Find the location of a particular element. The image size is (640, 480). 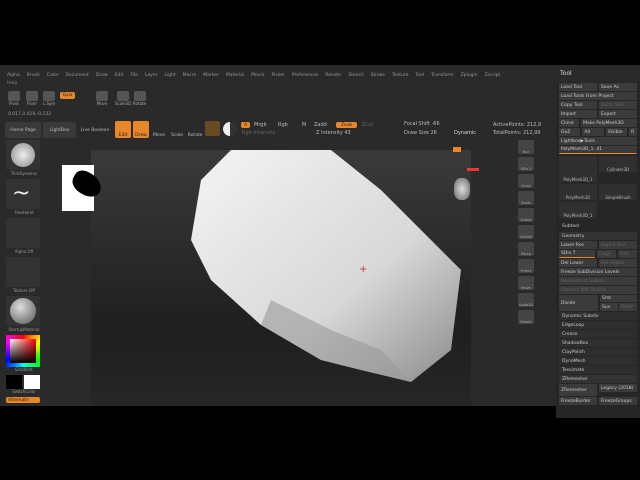

menu-alpha: Alpha is located at coordinates (13, 75).